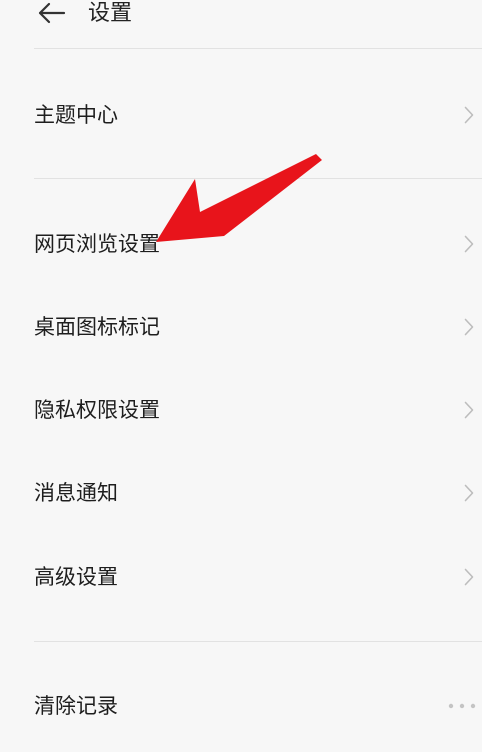 The width and height of the screenshot is (482, 752). Describe the element at coordinates (76, 115) in the screenshot. I see `menu-item-label: 主题中心` at that location.